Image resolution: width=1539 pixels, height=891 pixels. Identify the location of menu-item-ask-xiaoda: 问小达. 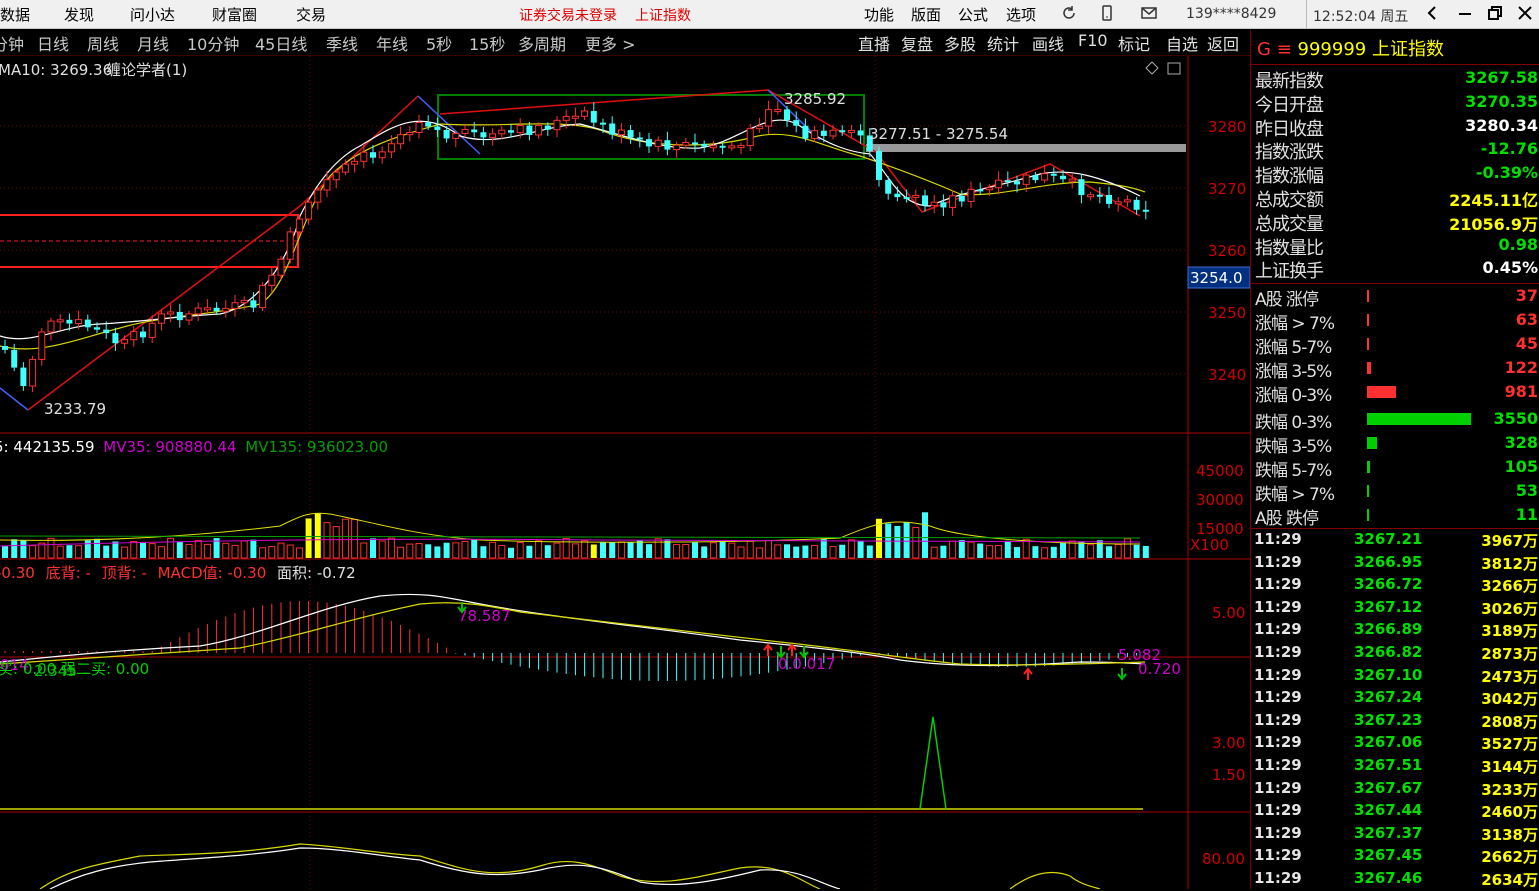
(152, 14).